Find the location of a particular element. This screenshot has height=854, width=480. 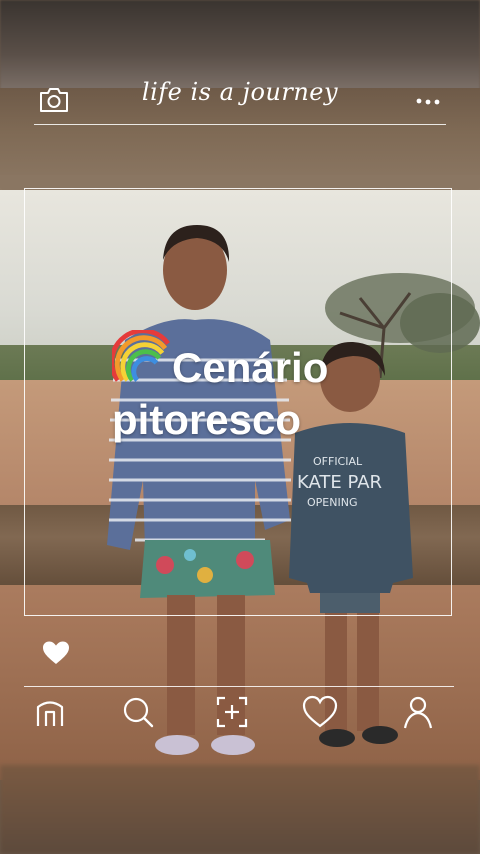

home-icon is located at coordinates (50, 712).